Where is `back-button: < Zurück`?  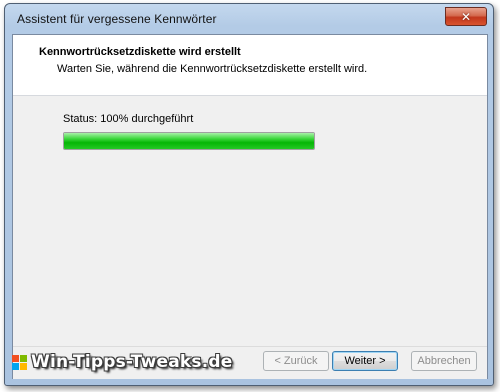 back-button: < Zurück is located at coordinates (296, 361).